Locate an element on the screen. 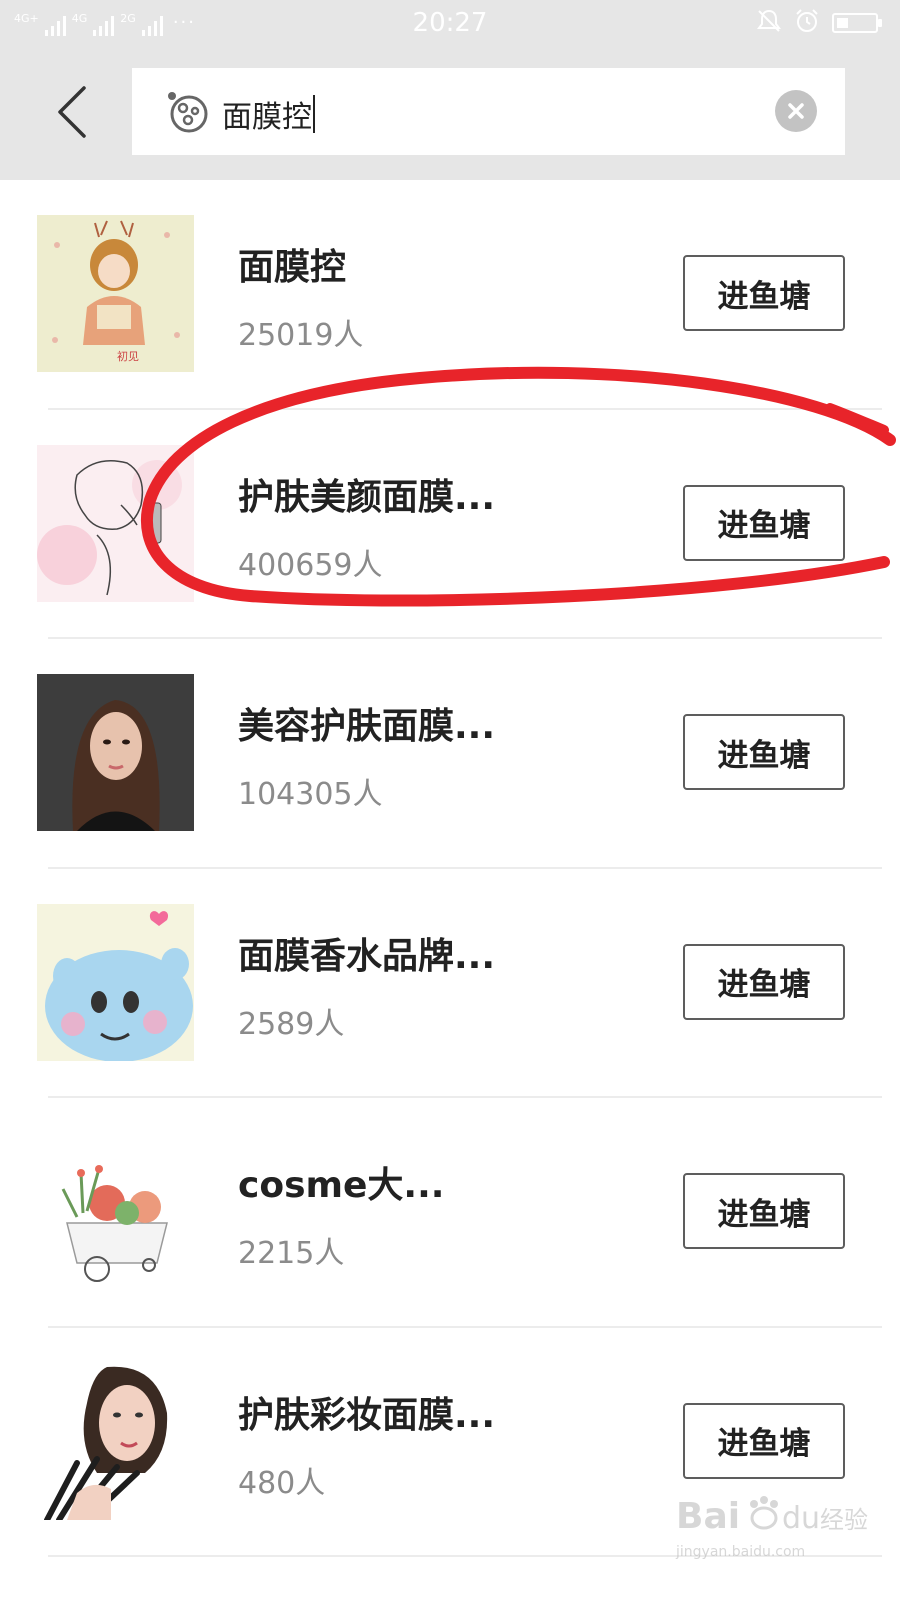 The image size is (900, 1600). clear-search-button is located at coordinates (796, 111).